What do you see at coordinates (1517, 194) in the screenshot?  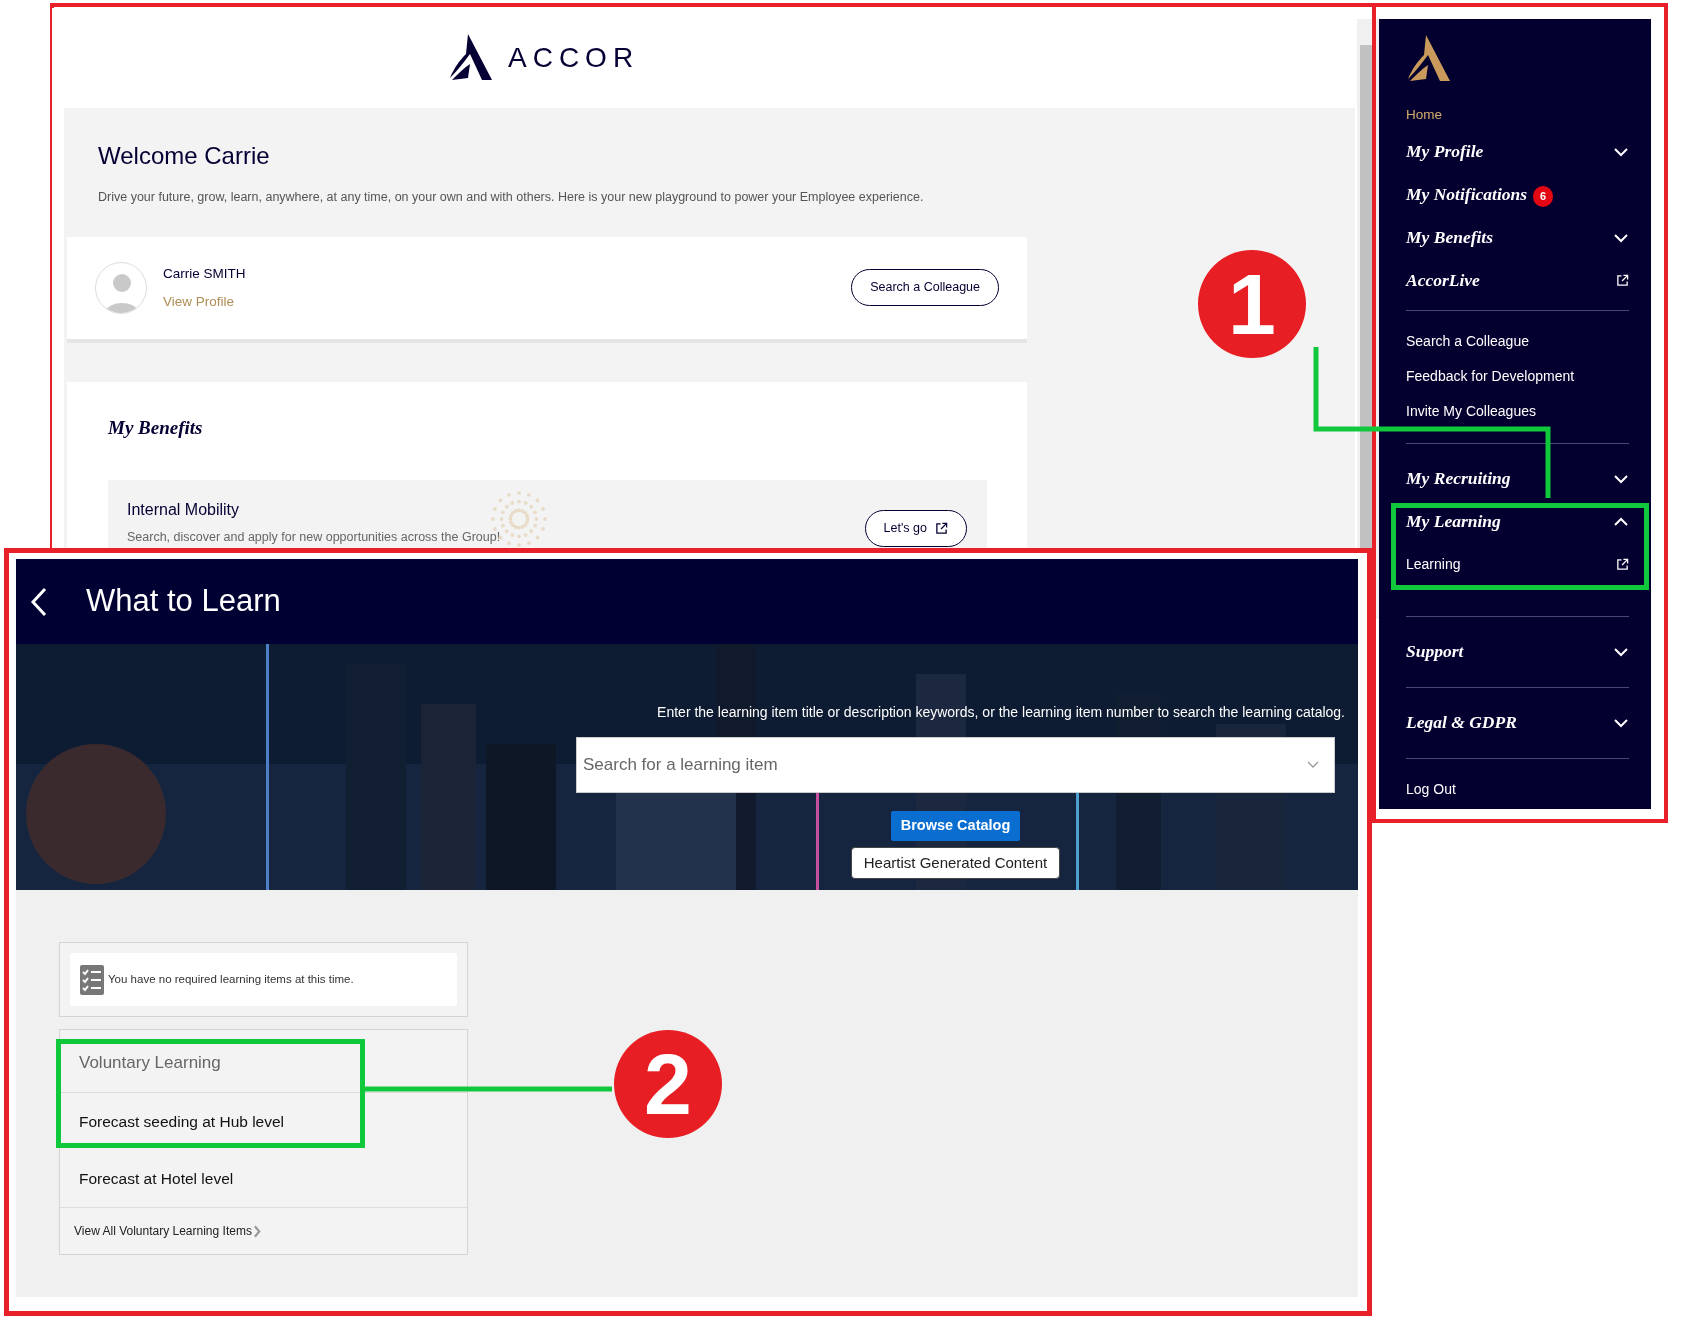 I see `menu-item: My Notifications 6` at bounding box center [1517, 194].